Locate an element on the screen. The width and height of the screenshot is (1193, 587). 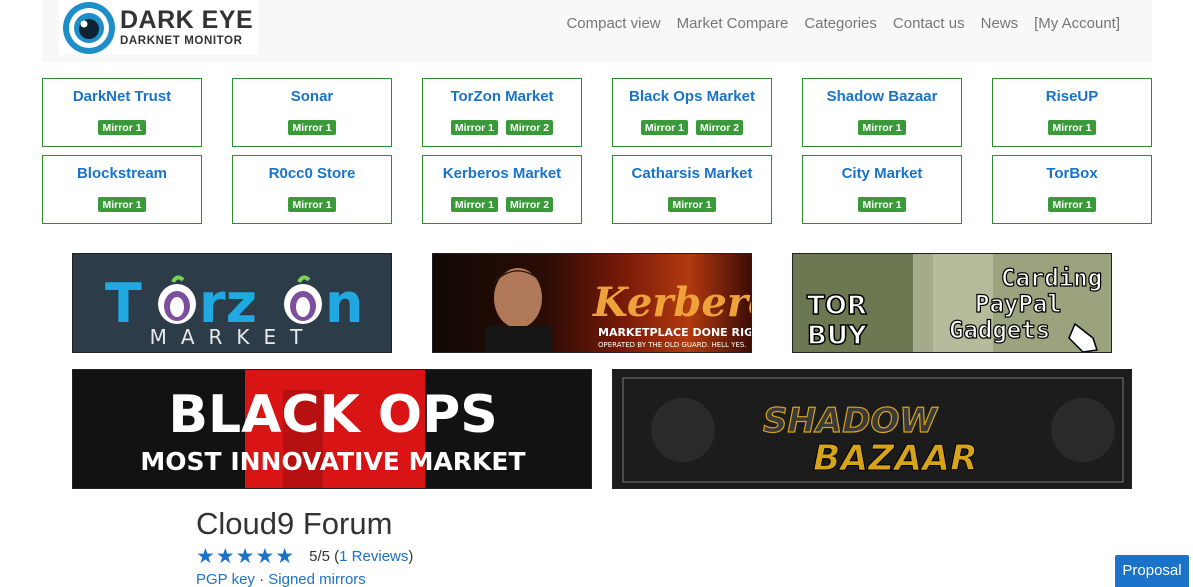
torzon-letter-n: n is located at coordinates (344, 303).